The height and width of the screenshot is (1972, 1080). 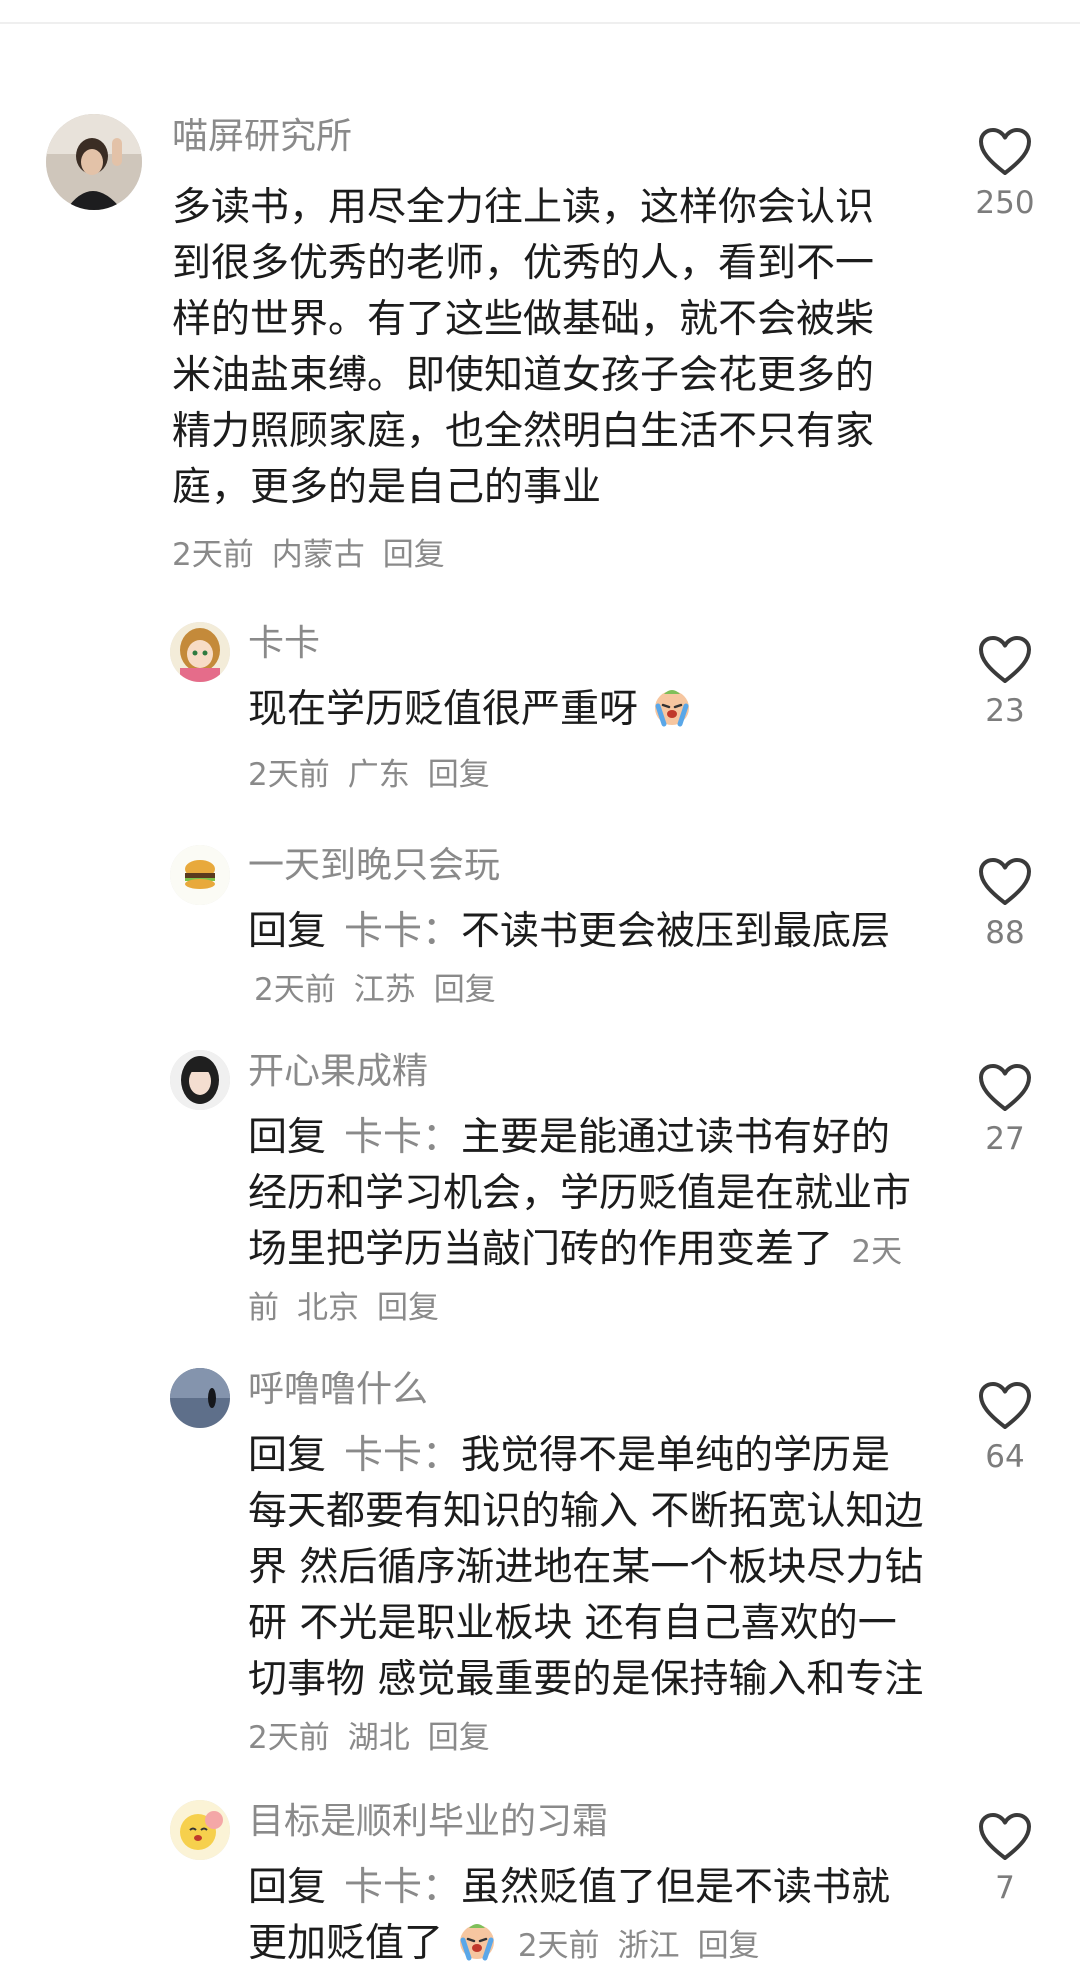 I want to click on comment-text: 现在学历贬值很严重呀, so click(x=578, y=710).